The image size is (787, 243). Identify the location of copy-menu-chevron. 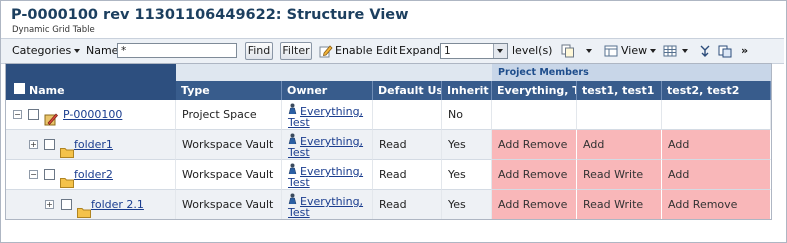
(587, 51).